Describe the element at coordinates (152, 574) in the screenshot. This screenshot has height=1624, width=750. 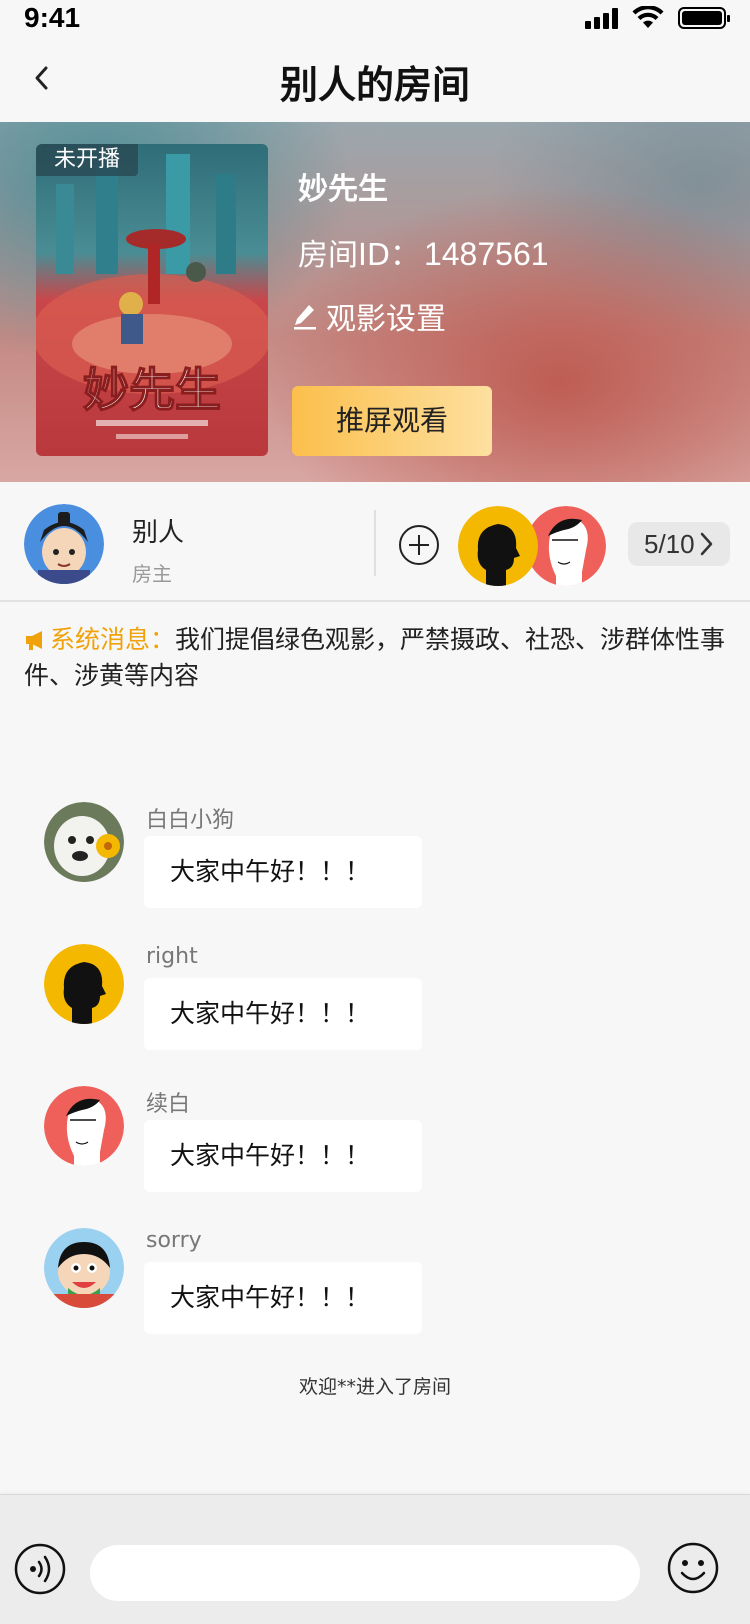
I see `host-role: 房主` at that location.